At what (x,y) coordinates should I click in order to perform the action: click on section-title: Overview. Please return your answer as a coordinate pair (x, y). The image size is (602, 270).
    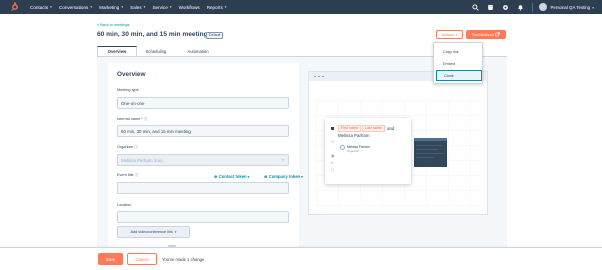
    Looking at the image, I should click on (131, 74).